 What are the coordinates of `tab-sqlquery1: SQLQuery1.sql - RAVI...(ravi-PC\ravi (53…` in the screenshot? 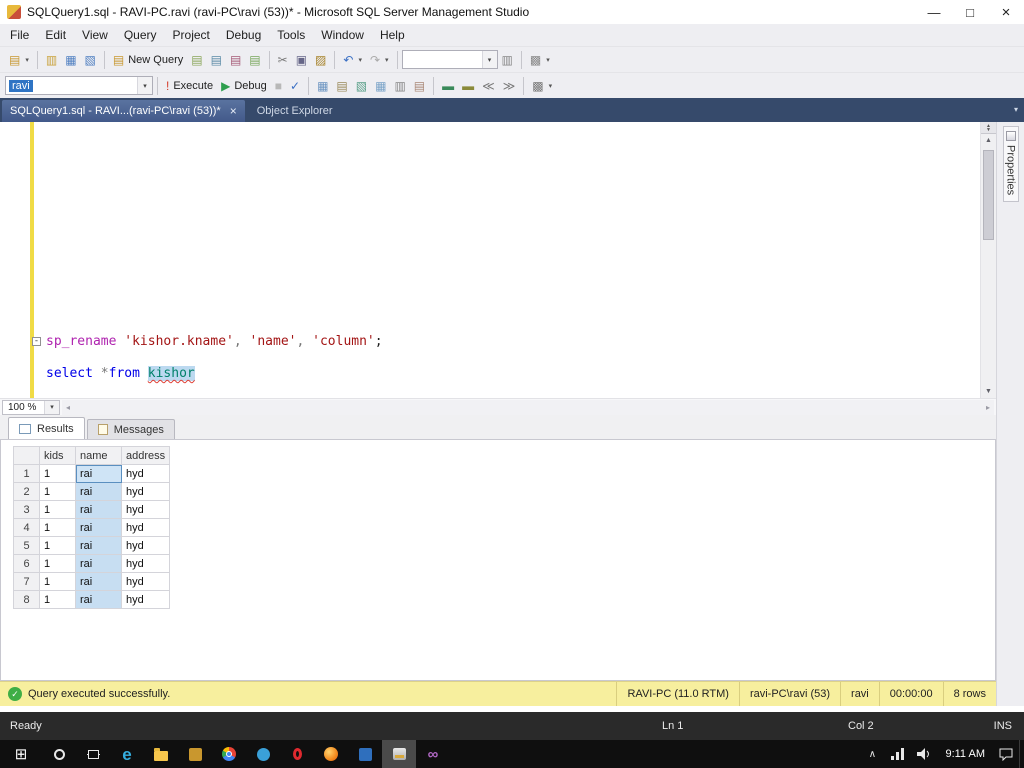 It's located at (123, 111).